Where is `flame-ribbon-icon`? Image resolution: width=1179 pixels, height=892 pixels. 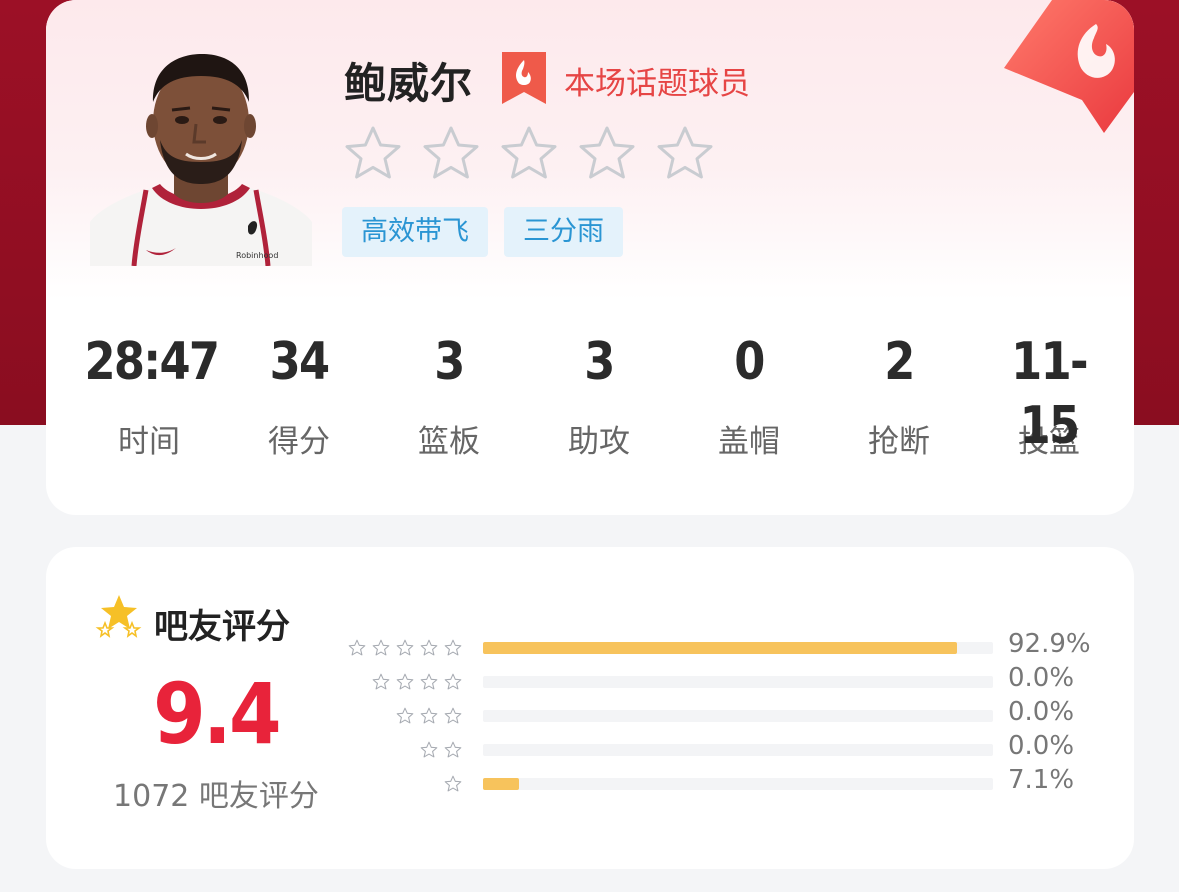 flame-ribbon-icon is located at coordinates (524, 78).